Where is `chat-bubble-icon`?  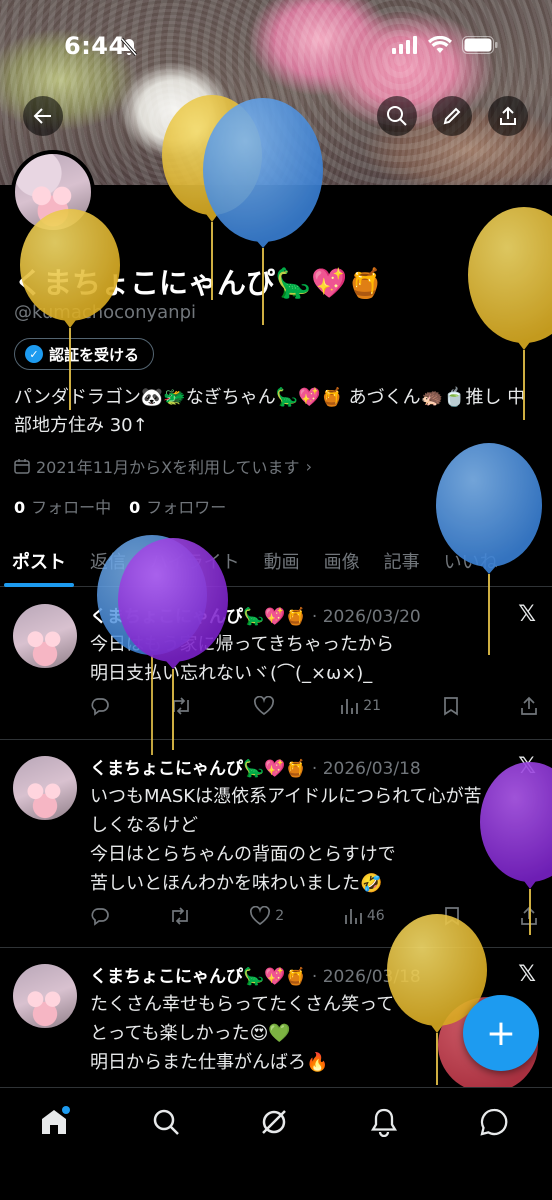 chat-bubble-icon is located at coordinates (494, 1122).